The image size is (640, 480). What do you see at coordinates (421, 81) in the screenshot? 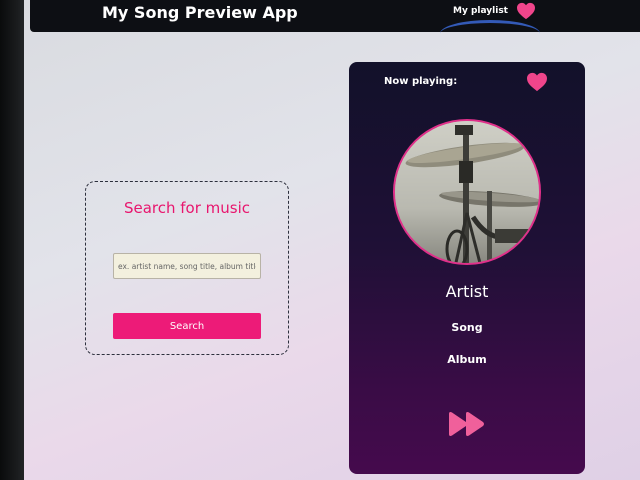
I see `now-playing-label: Now playing:` at bounding box center [421, 81].